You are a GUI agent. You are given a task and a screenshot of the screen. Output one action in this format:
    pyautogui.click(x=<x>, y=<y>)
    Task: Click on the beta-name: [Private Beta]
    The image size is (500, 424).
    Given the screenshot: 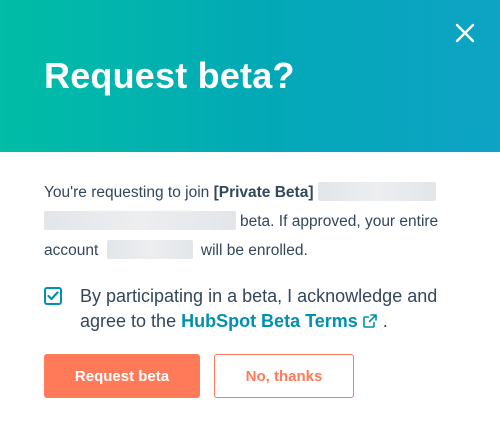 What is the action you would take?
    pyautogui.click(x=263, y=192)
    